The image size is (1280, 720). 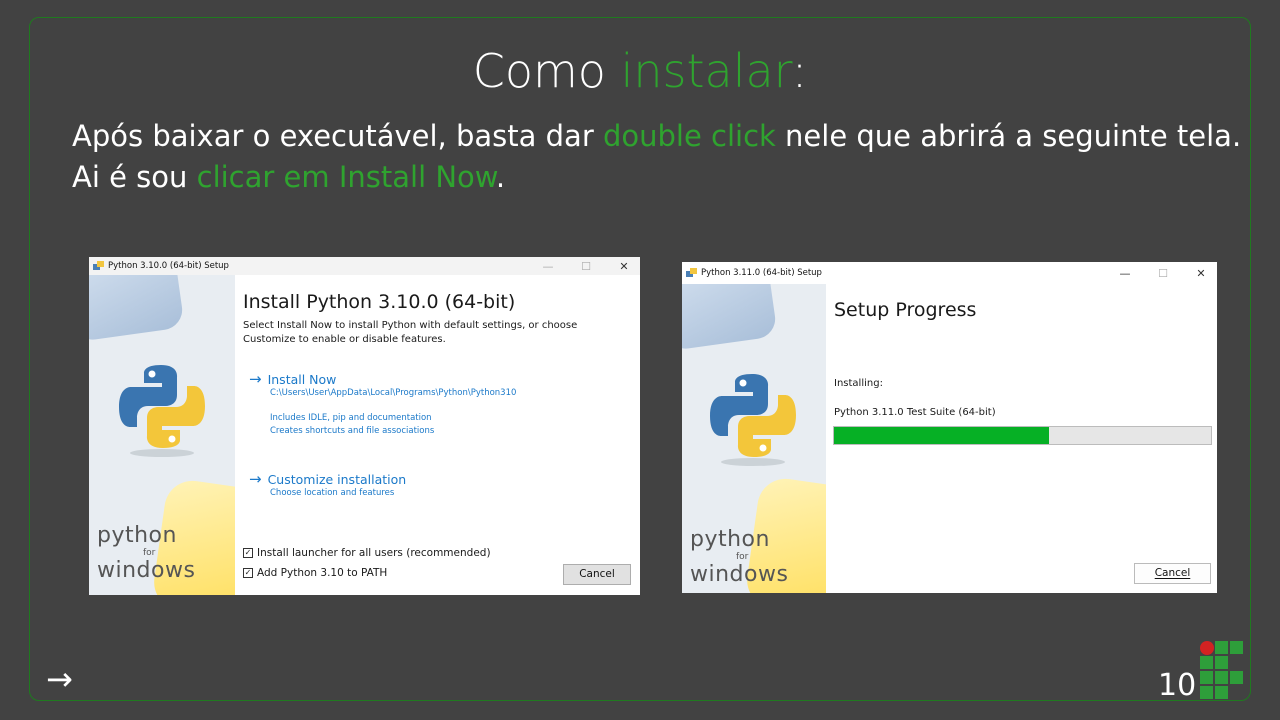 What do you see at coordinates (168, 266) in the screenshot?
I see `window-title: Python 3.10.0 (64-bit) Setup` at bounding box center [168, 266].